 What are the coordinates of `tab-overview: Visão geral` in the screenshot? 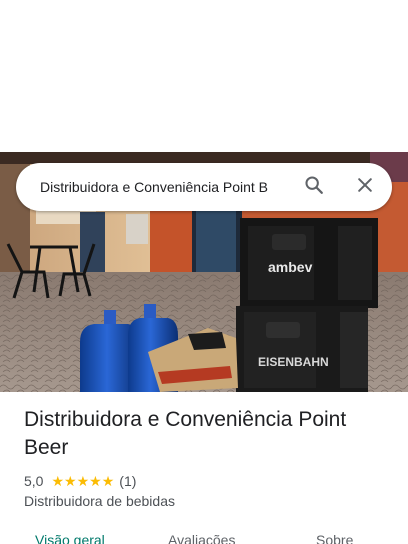 It's located at (70, 537).